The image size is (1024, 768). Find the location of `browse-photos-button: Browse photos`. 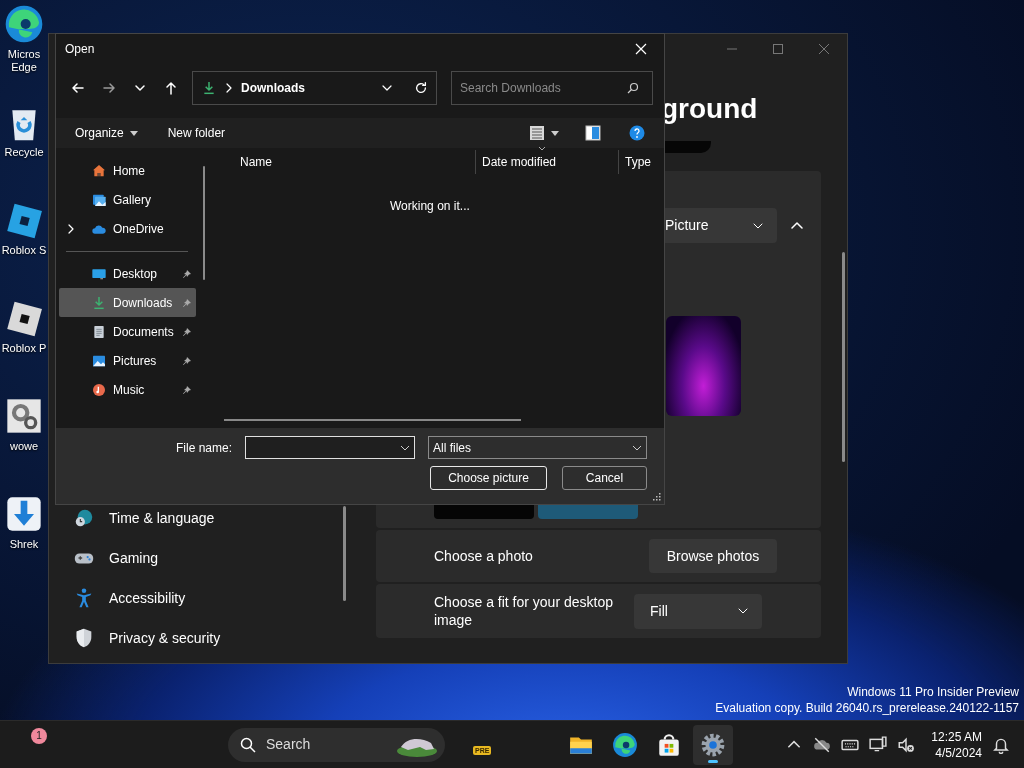

browse-photos-button: Browse photos is located at coordinates (713, 556).